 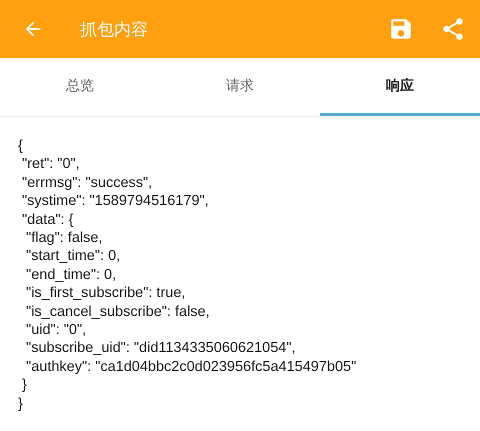 What do you see at coordinates (114, 29) in the screenshot?
I see `screen-title: 抓包内容` at bounding box center [114, 29].